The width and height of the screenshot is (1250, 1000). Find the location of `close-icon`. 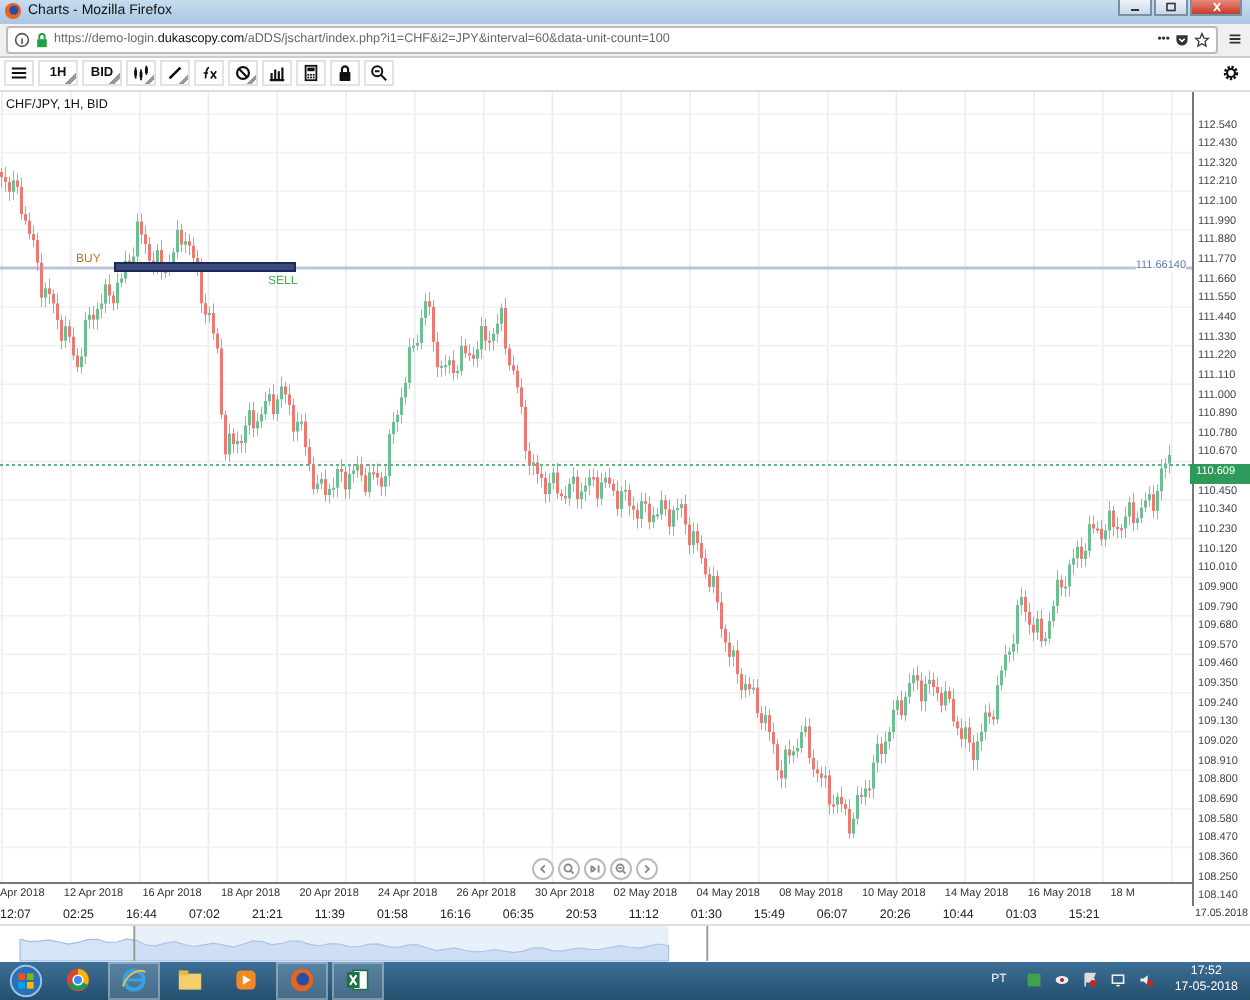

close-icon is located at coordinates (1216, 7).